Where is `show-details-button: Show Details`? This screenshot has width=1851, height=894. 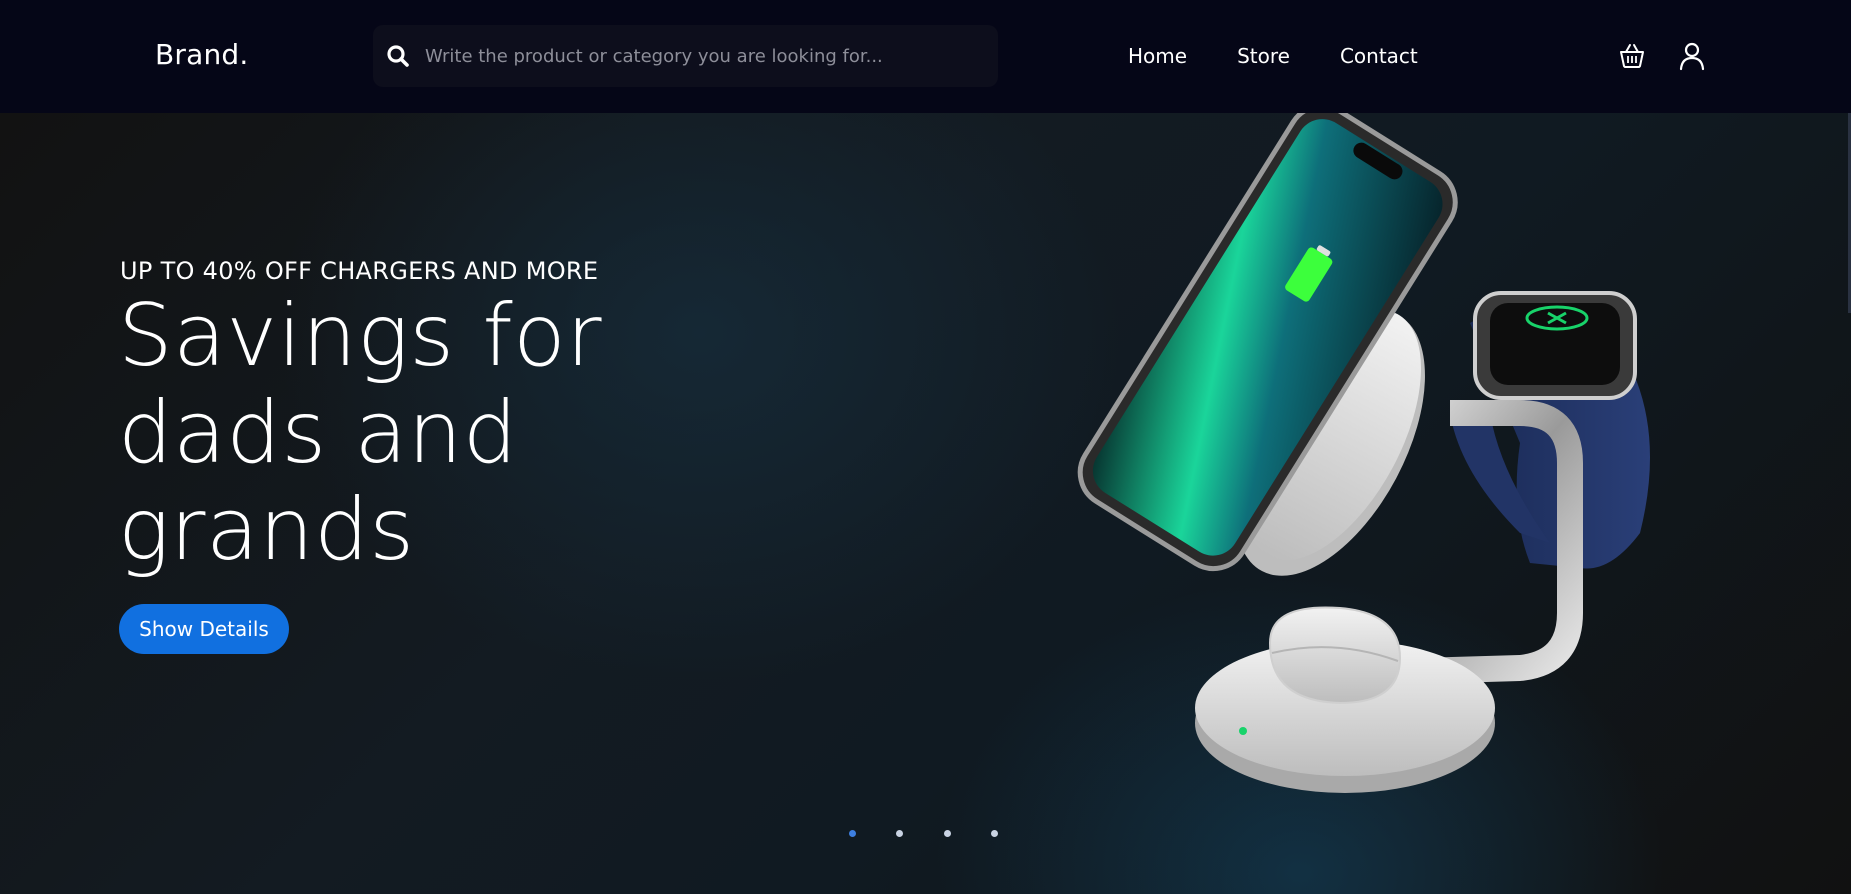 show-details-button: Show Details is located at coordinates (204, 629).